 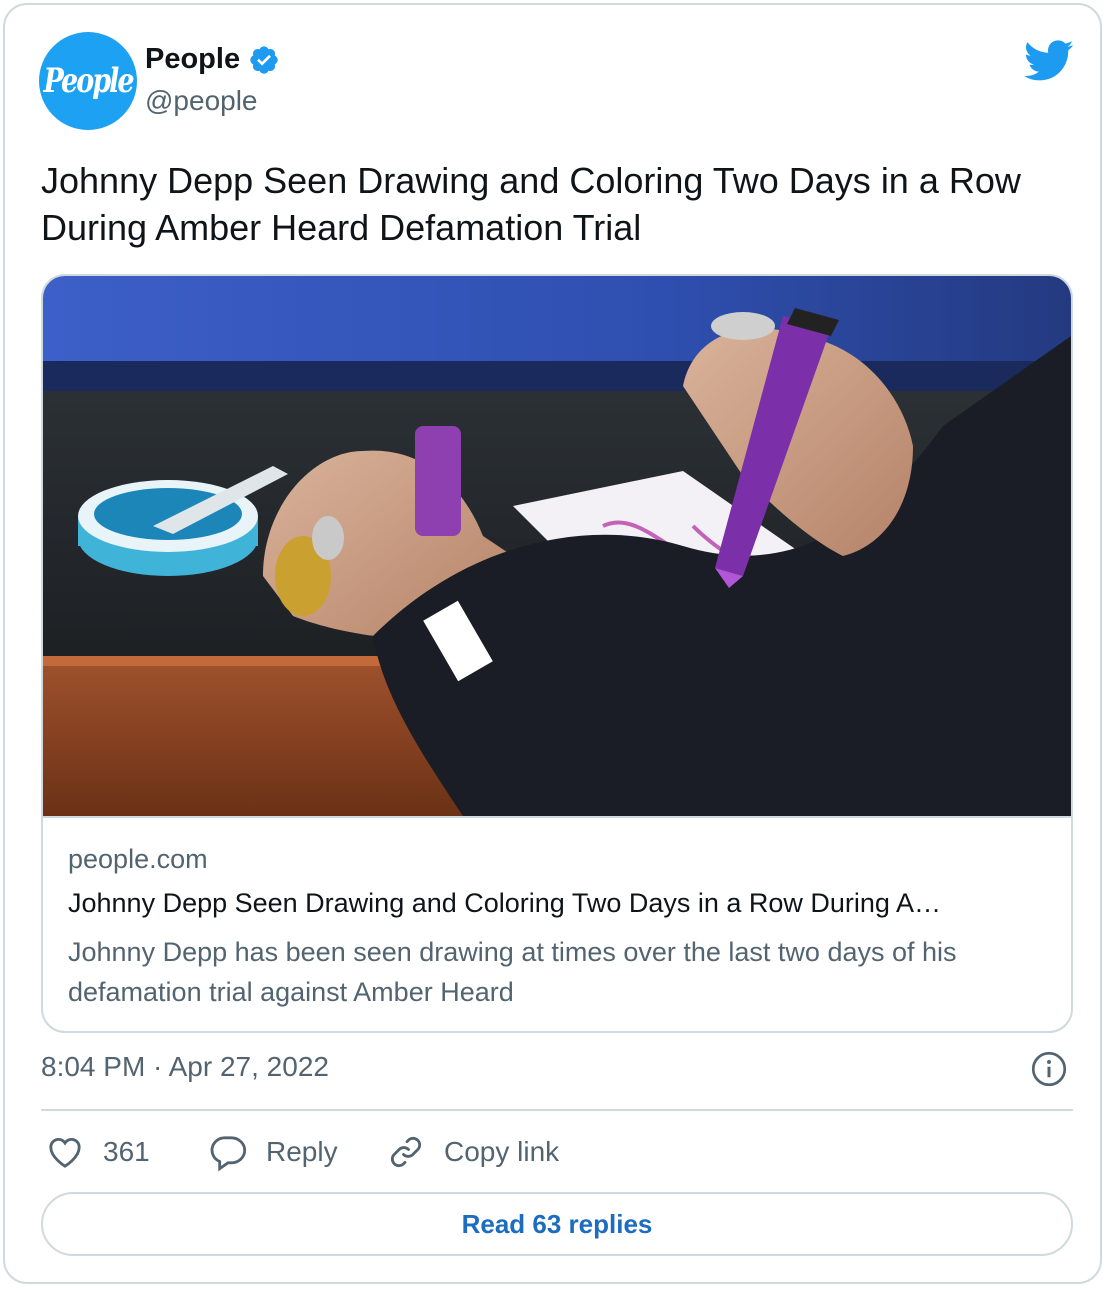 I want to click on reply-bubble-icon, so click(x=228, y=1154).